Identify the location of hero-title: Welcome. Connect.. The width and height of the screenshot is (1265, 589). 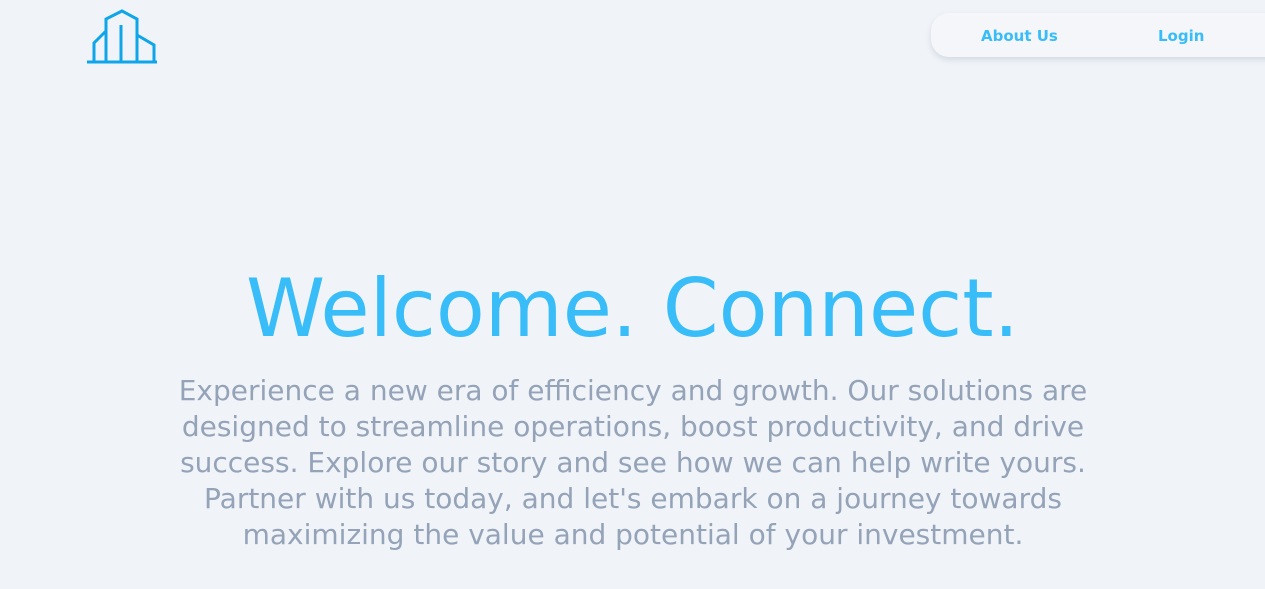
(632, 308).